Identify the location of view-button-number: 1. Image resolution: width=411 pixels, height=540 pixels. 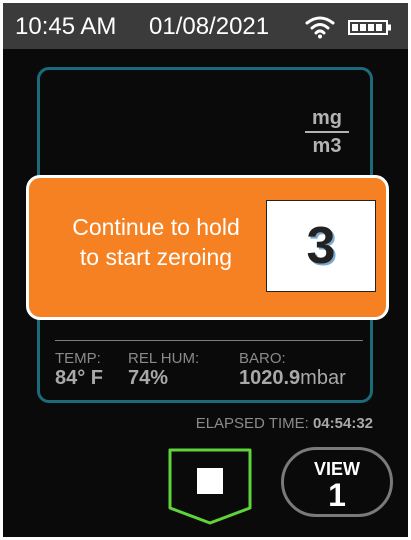
(337, 495).